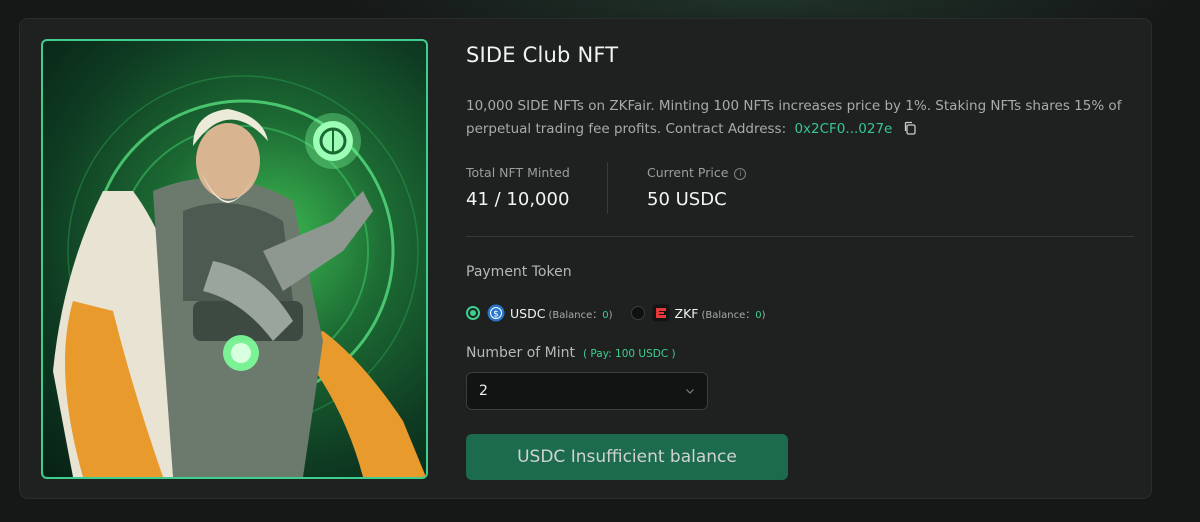 This screenshot has width=1200, height=522. Describe the element at coordinates (800, 236) in the screenshot. I see `section-divider` at that location.